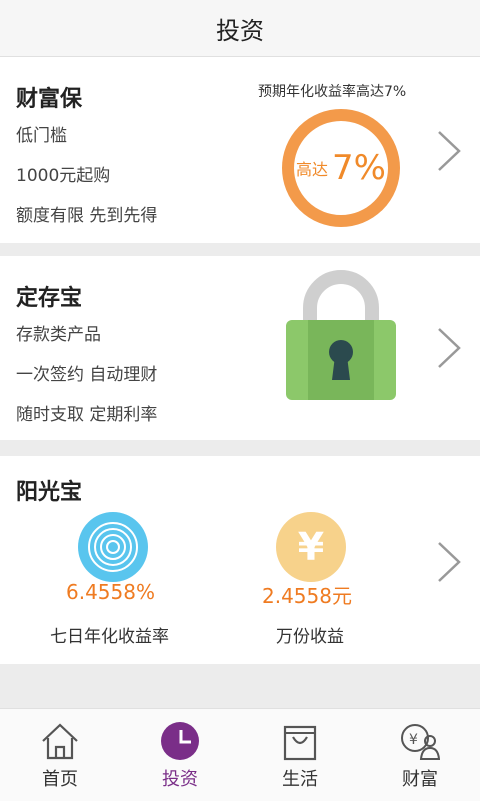  Describe the element at coordinates (420, 741) in the screenshot. I see `wealth-user-icon: ¥` at that location.